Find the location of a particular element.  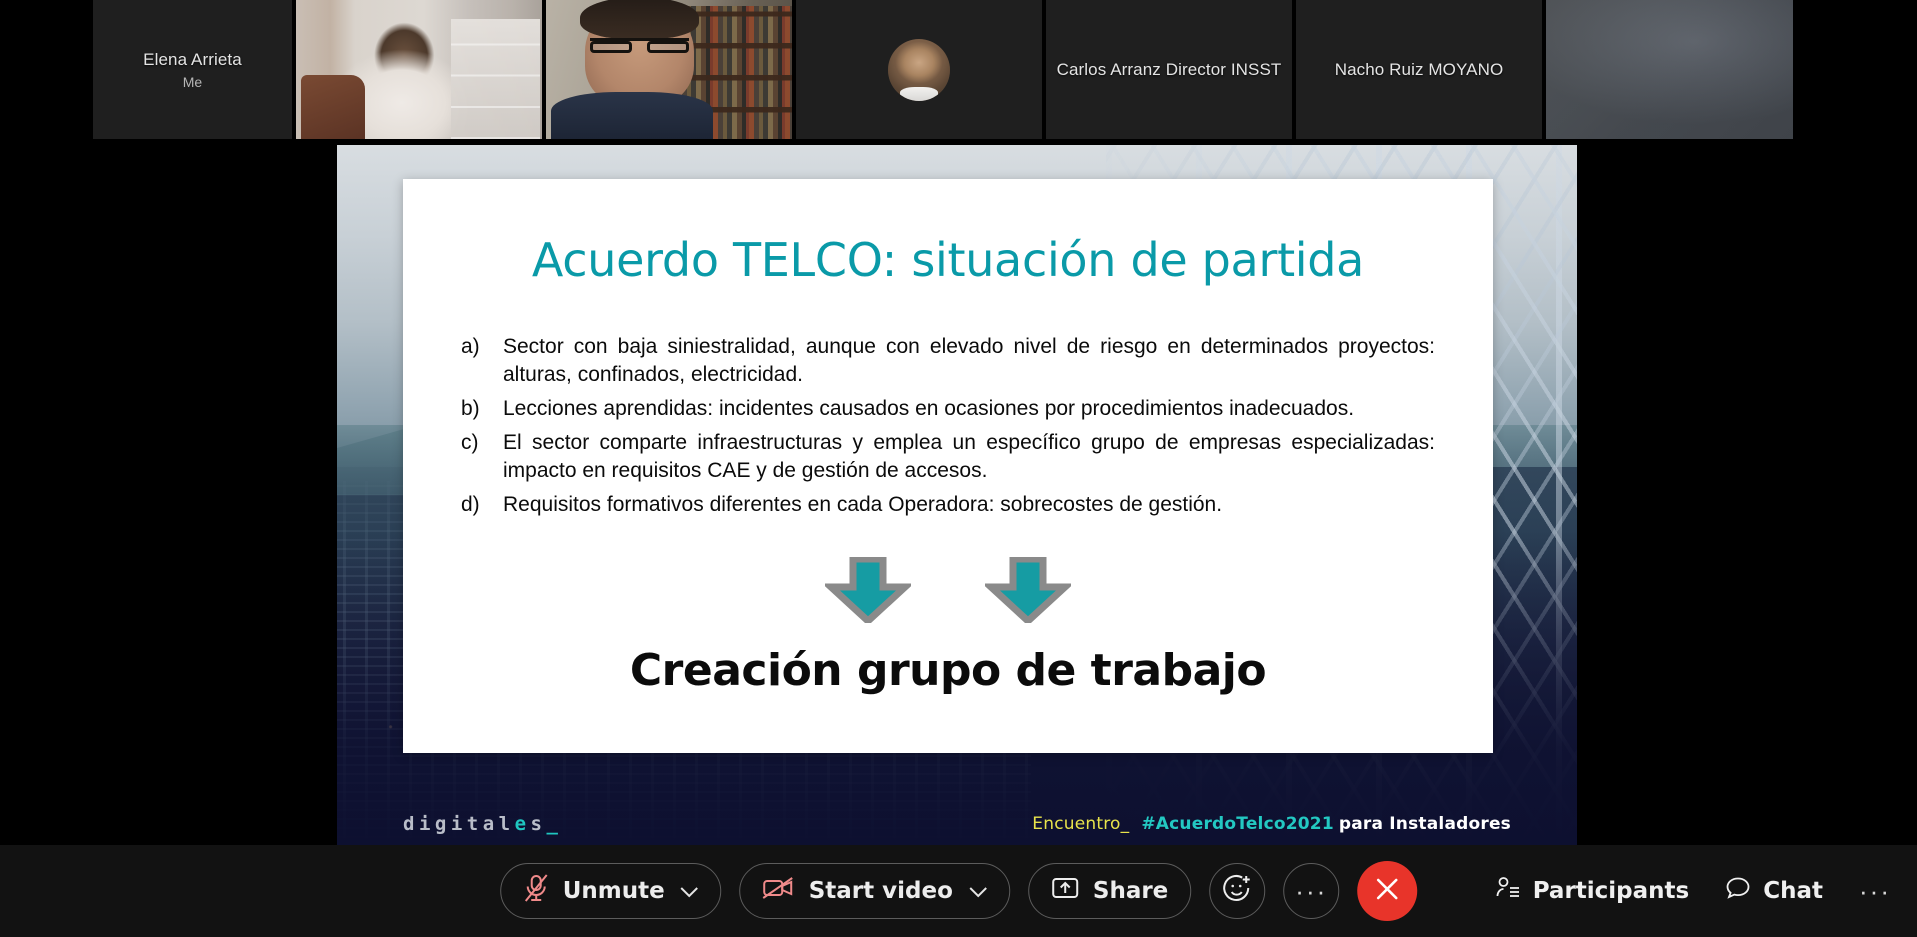

close-icon is located at coordinates (1387, 891).